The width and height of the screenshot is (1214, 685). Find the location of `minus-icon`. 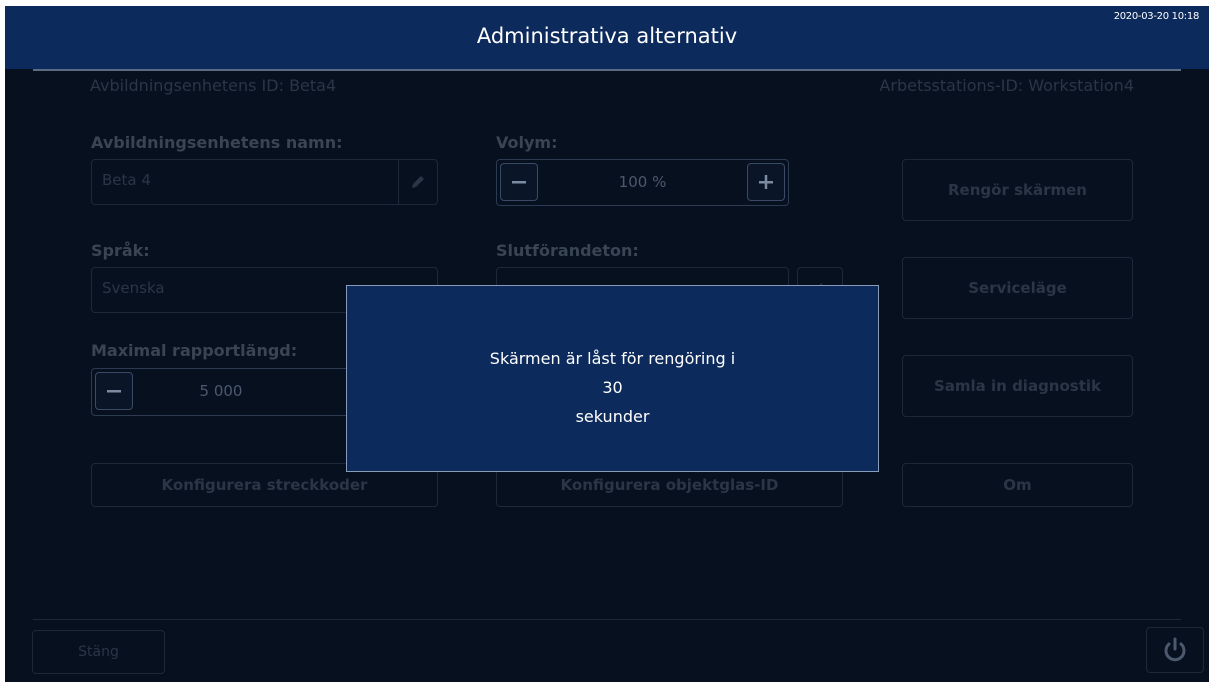

minus-icon is located at coordinates (114, 391).